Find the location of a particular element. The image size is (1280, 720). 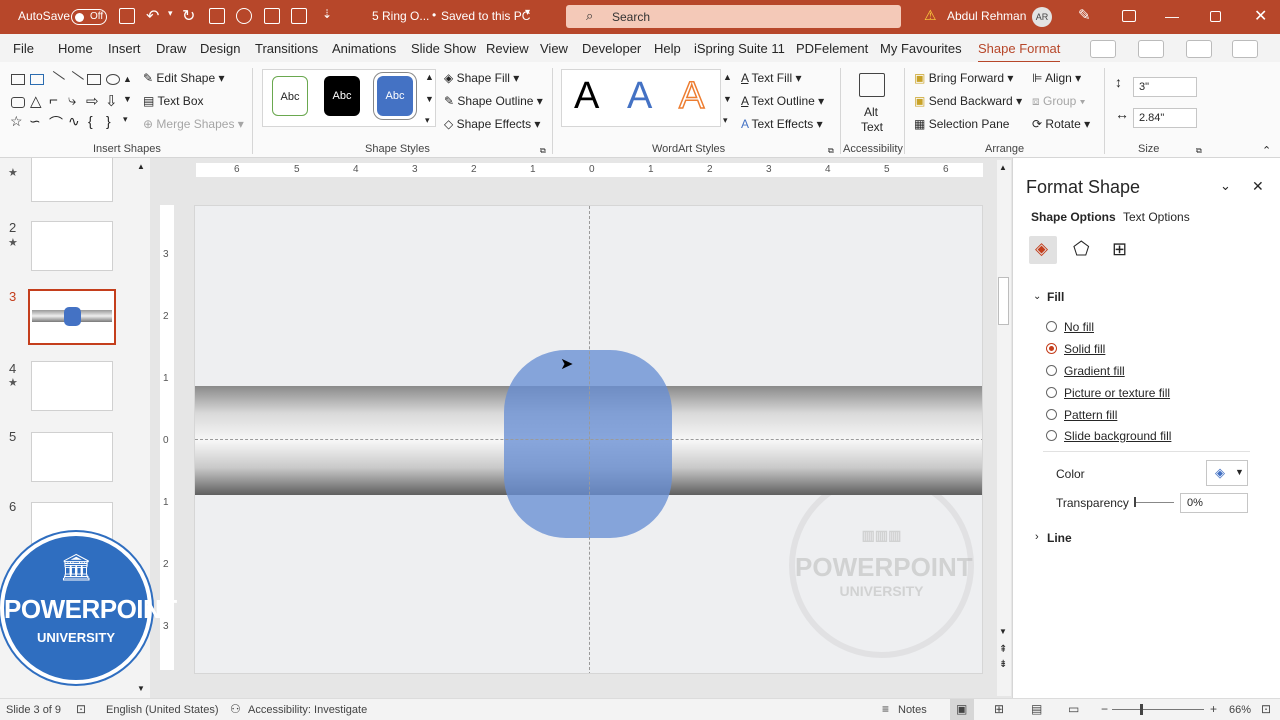

merge-shapes-button: ⊕ Merge Shapes ▾ is located at coordinates (193, 124).